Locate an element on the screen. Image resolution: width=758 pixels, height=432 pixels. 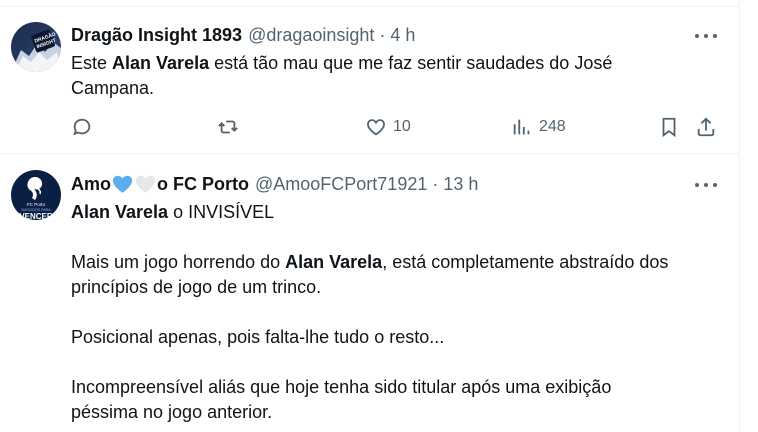
views-button: 248 is located at coordinates (538, 127).